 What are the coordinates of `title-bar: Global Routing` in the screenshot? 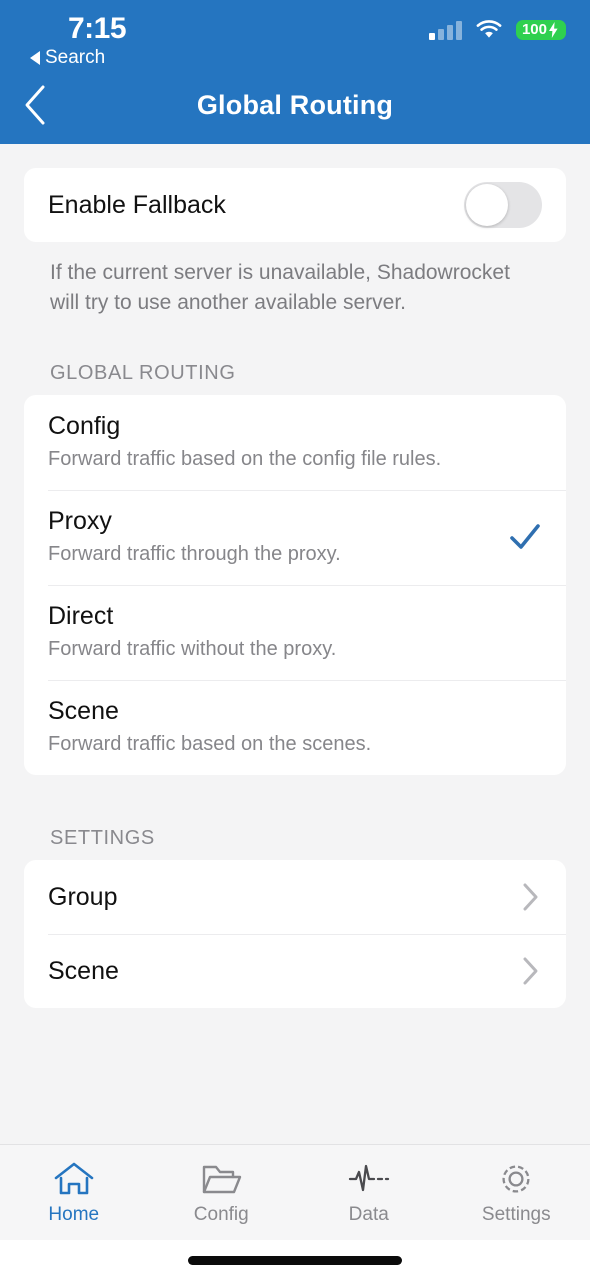 It's located at (295, 105).